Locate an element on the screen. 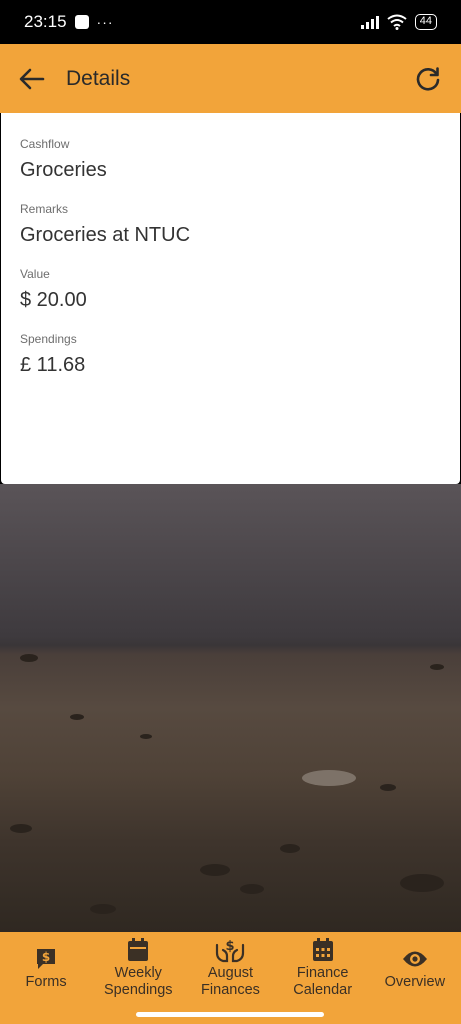 The image size is (461, 1024). refresh-button is located at coordinates (428, 79).